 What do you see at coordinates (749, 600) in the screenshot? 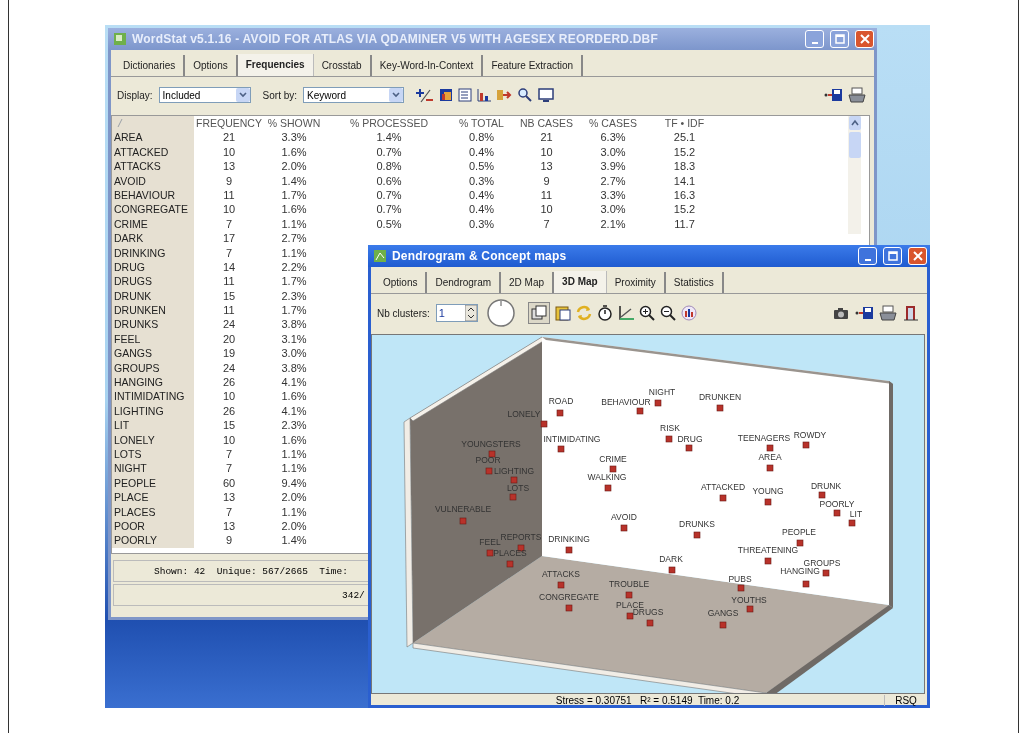
I see `map-label: YOUTHS` at bounding box center [749, 600].